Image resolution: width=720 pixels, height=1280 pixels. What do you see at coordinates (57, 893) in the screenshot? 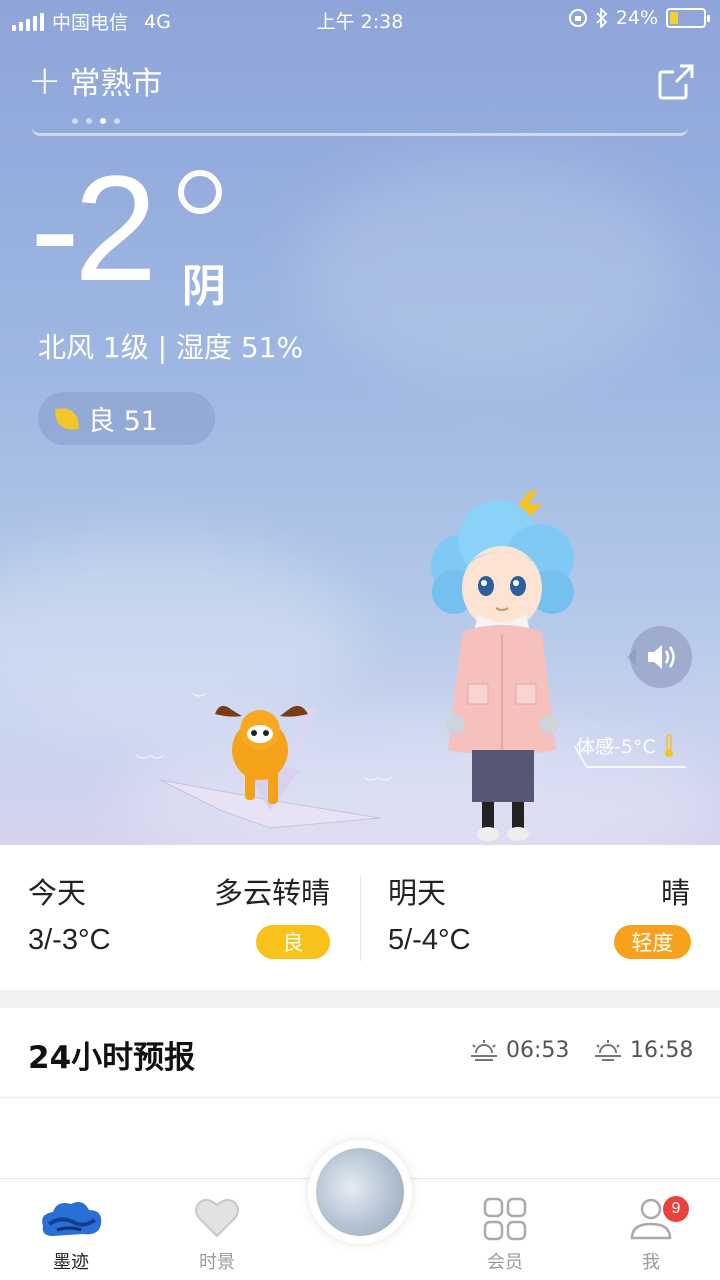
I see `today-label: 今天` at bounding box center [57, 893].